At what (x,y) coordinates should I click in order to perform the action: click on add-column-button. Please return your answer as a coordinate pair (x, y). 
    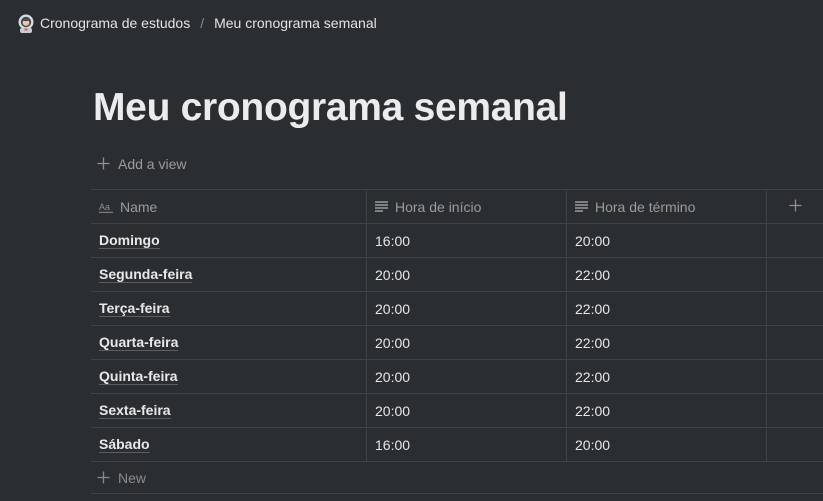
    Looking at the image, I should click on (795, 206).